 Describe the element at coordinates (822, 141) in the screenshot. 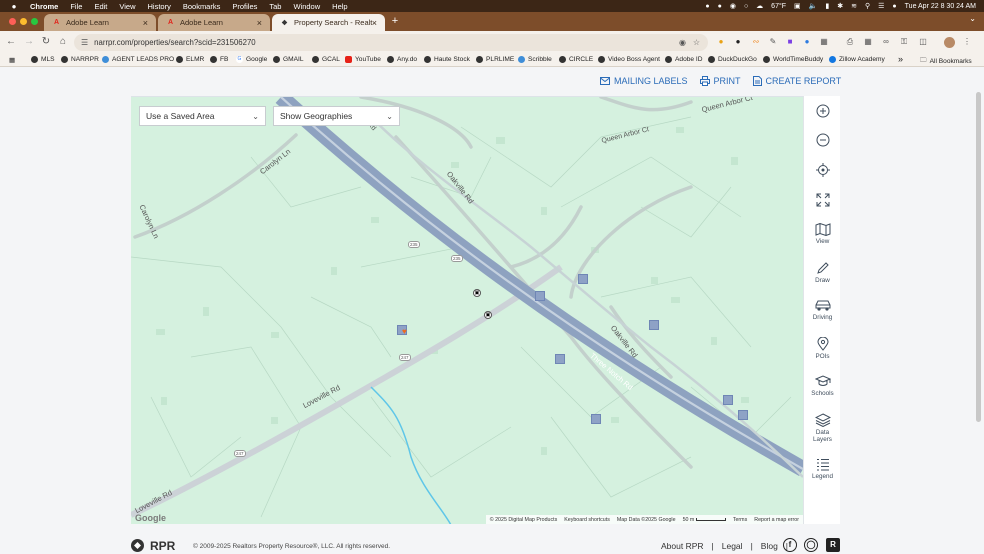

I see `zoom-out-button` at that location.